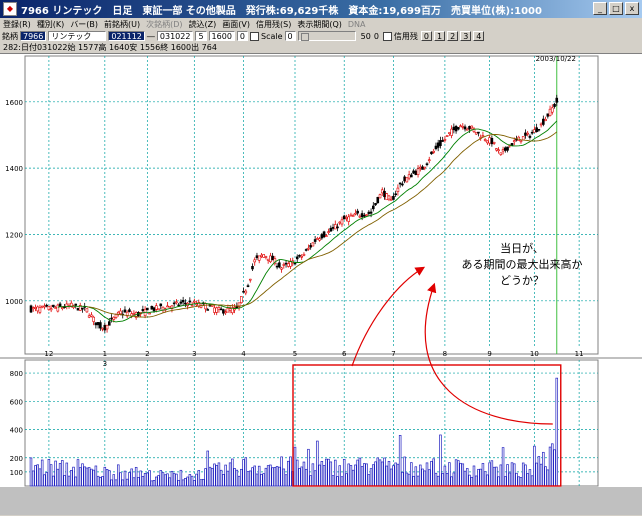 The image size is (642, 516). Describe the element at coordinates (175, 36) in the screenshot. I see `date-to-field: 031022` at that location.